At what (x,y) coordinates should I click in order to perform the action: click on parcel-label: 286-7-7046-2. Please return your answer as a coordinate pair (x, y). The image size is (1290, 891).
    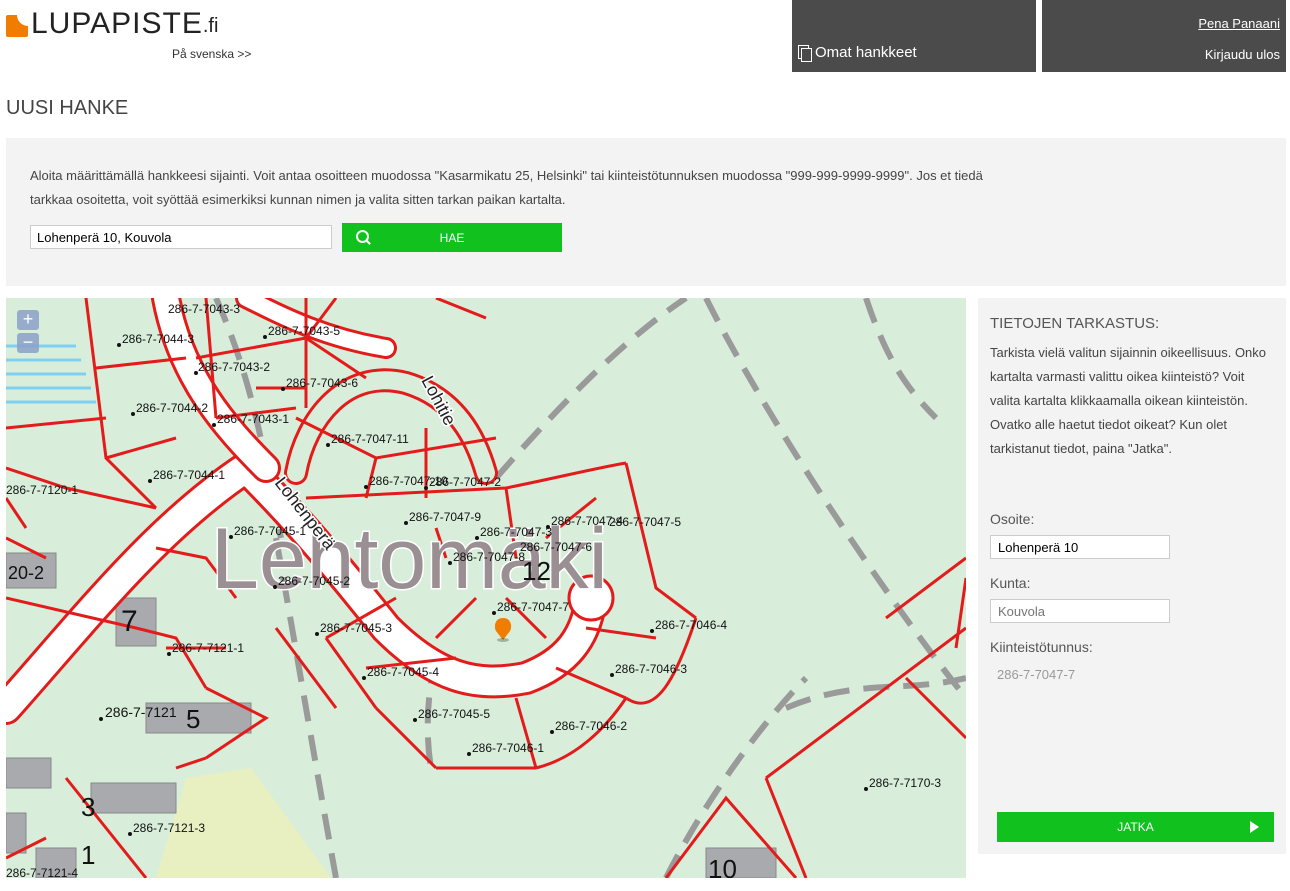
    Looking at the image, I should click on (591, 726).